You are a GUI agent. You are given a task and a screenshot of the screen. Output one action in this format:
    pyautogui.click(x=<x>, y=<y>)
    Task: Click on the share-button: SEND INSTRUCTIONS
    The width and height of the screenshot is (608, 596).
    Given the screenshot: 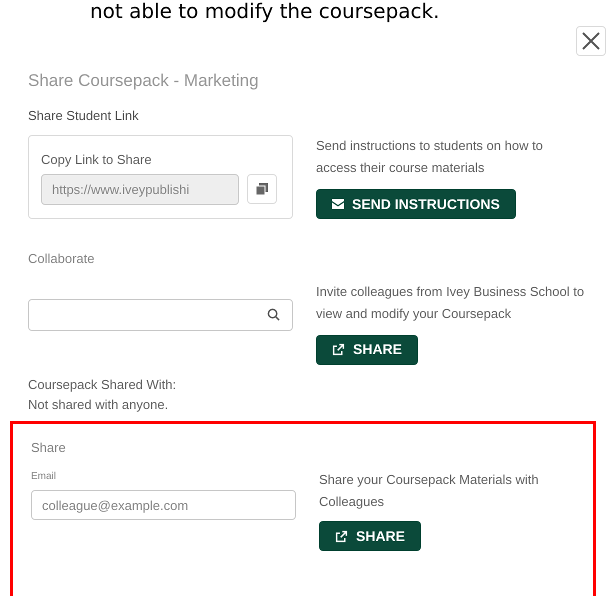 What is the action you would take?
    pyautogui.click(x=416, y=204)
    